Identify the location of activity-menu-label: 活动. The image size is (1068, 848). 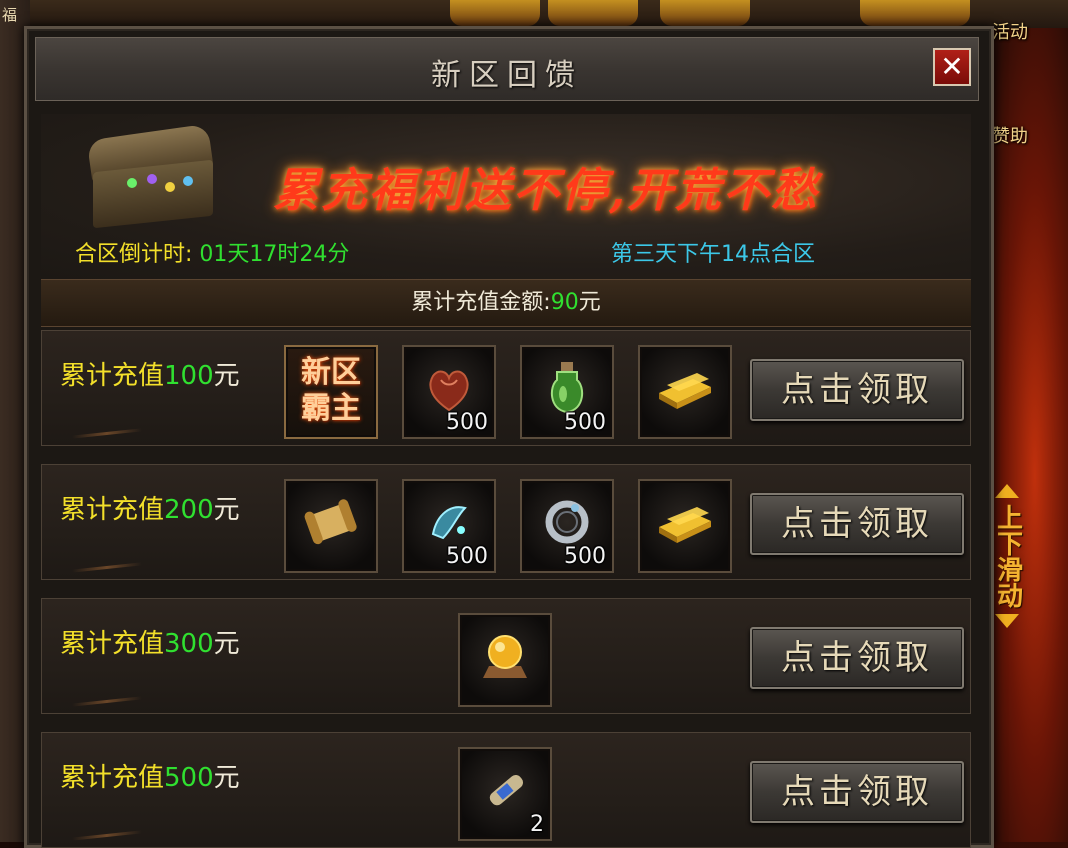
(1010, 31).